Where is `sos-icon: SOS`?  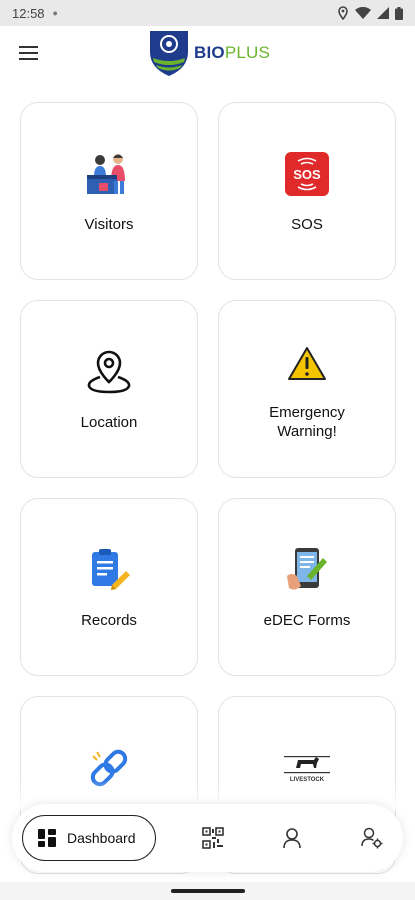 sos-icon: SOS is located at coordinates (307, 174).